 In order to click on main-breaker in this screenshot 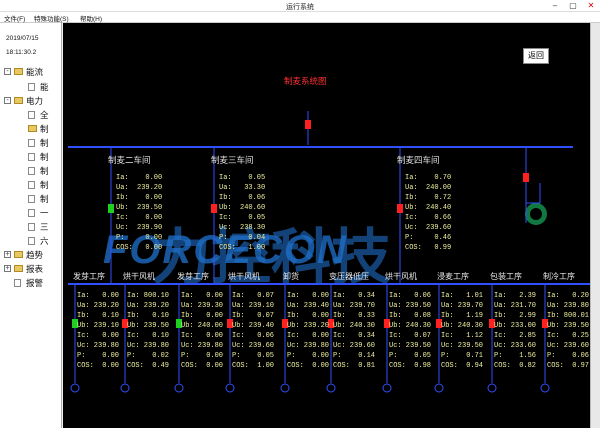, I will do `click(308, 124)`.